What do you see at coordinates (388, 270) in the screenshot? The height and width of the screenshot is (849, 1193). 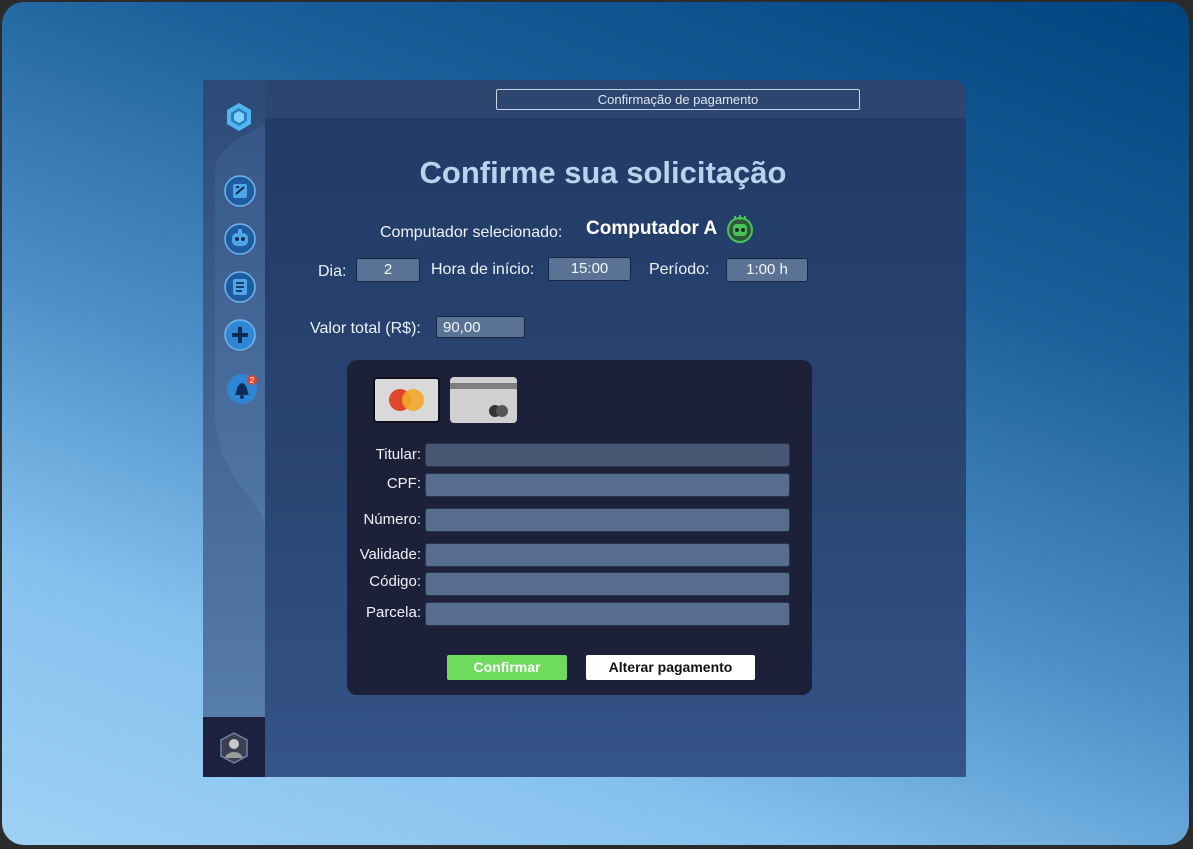 I see `day-value: 2` at bounding box center [388, 270].